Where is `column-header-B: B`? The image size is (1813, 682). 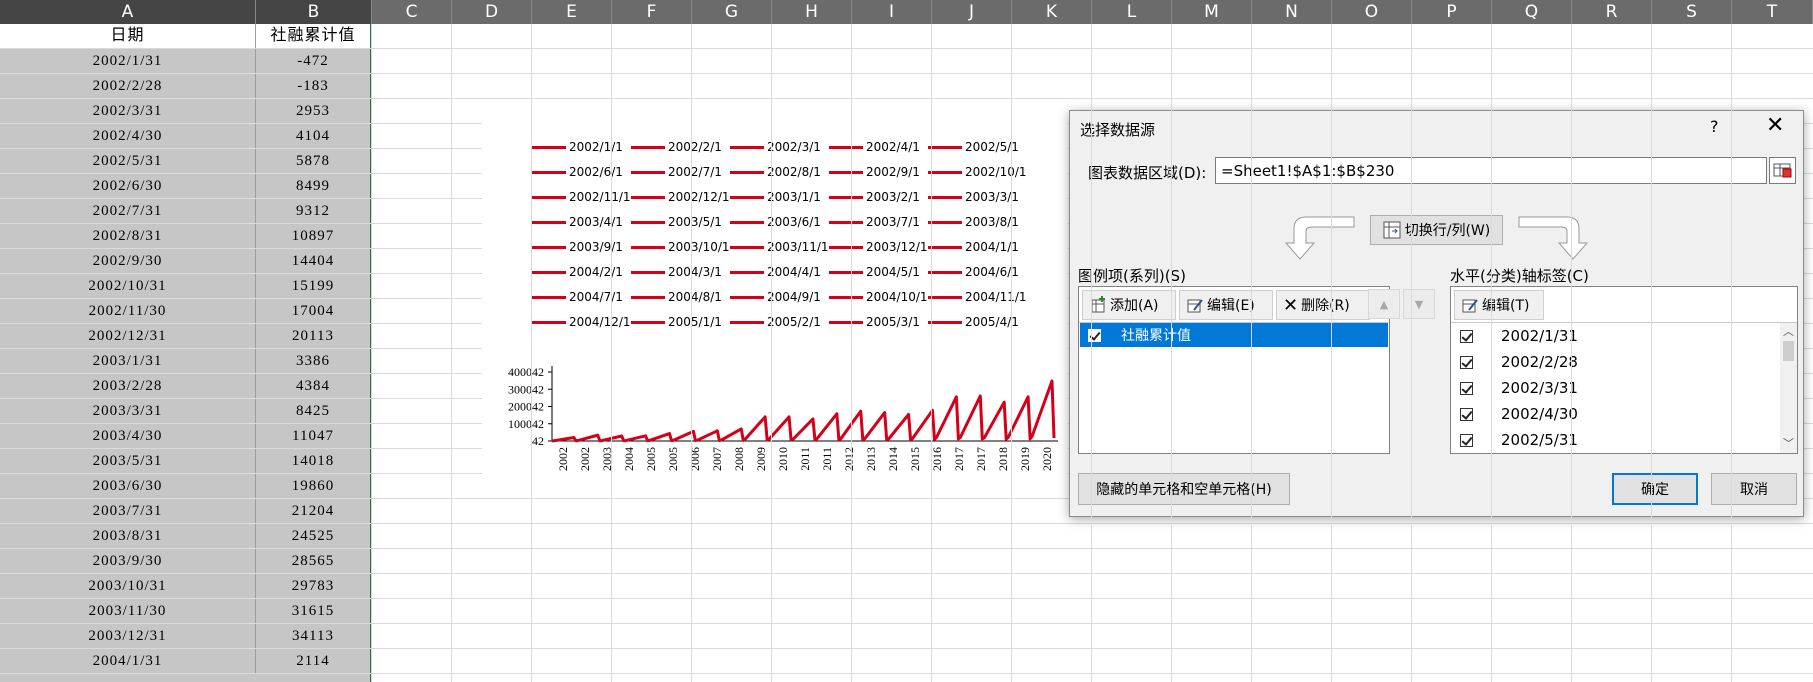 column-header-B: B is located at coordinates (314, 12).